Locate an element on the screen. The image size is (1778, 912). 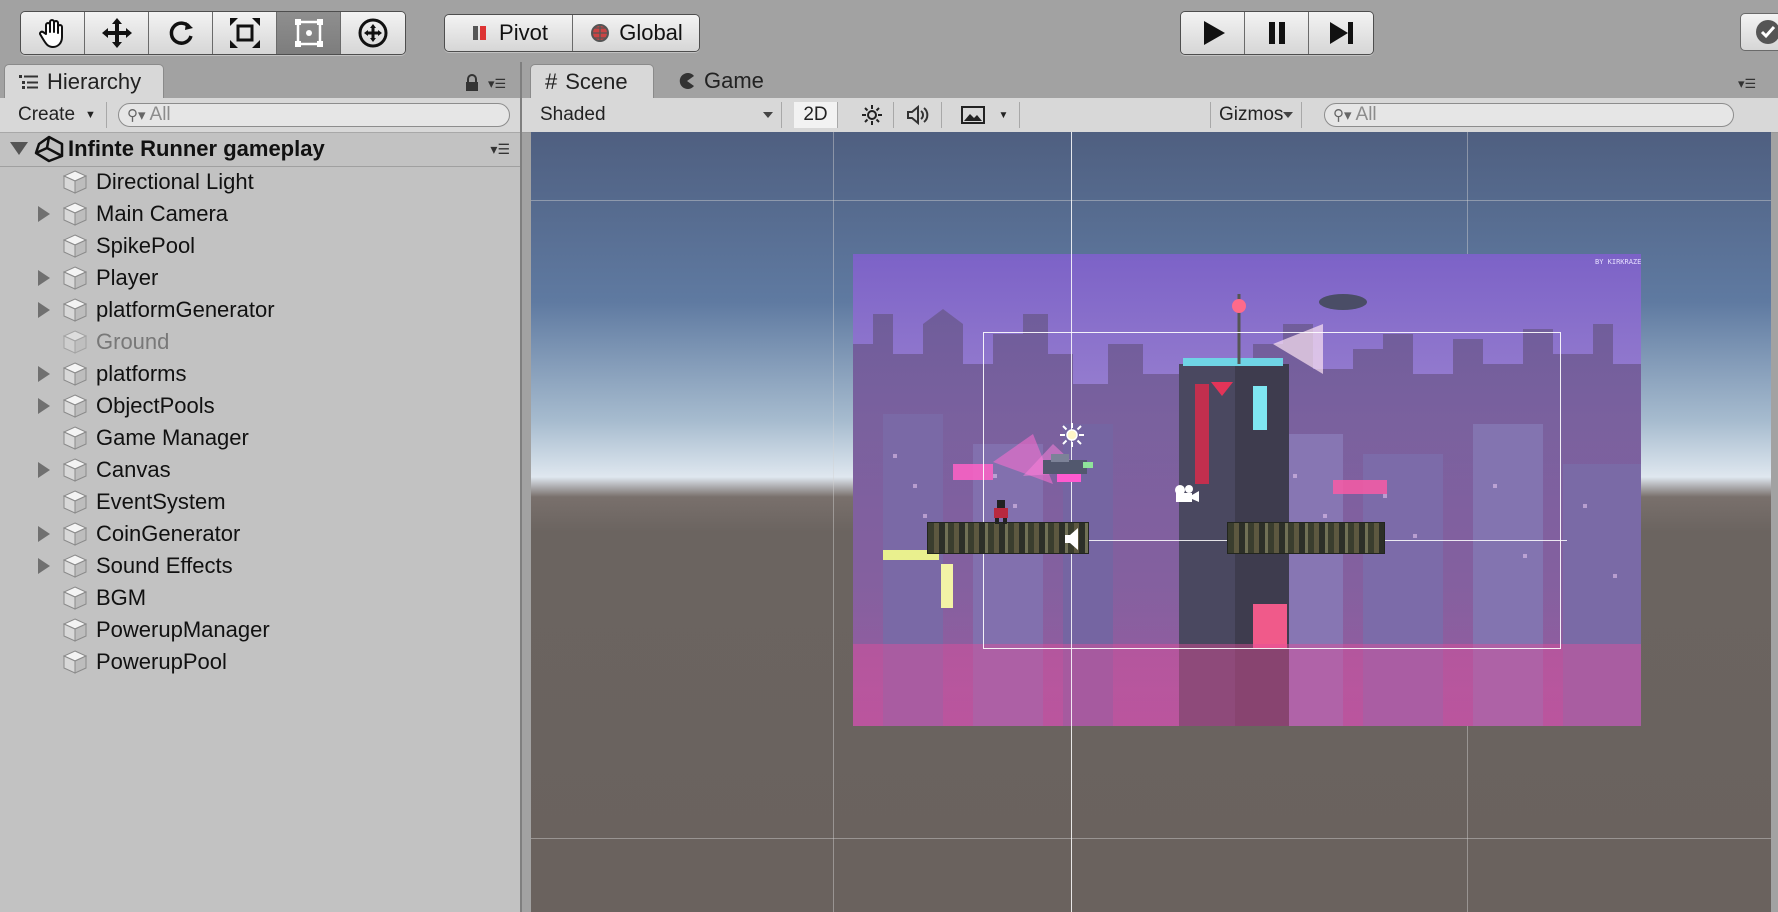
chevron-down-icon is located at coordinates (768, 115).